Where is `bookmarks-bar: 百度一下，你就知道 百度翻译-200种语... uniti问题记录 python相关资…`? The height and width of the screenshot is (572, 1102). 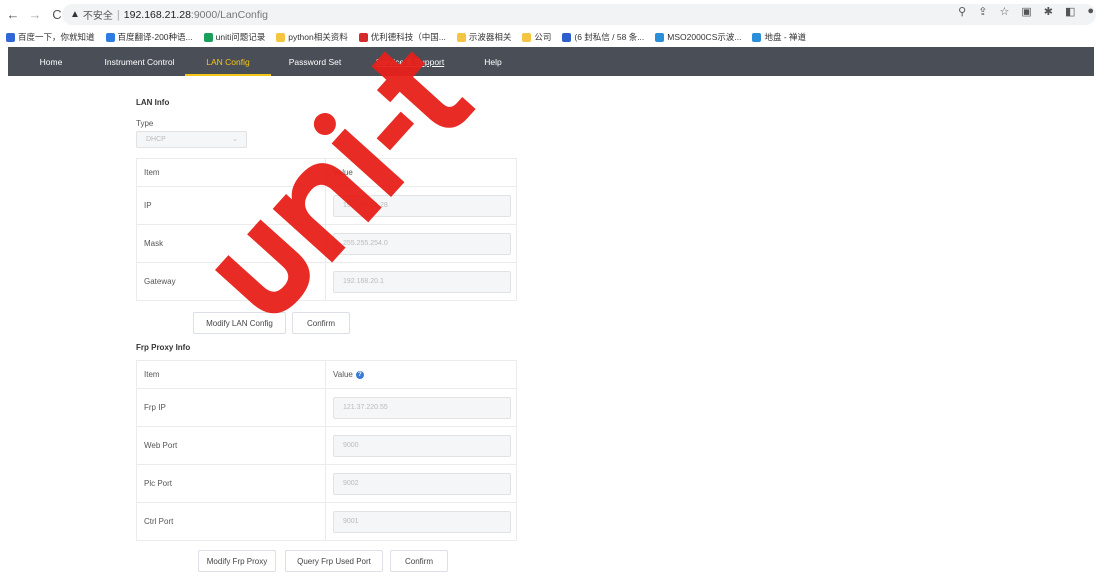
bookmarks-bar: 百度一下，你就知道 百度翻译-200种语... uniti问题记录 python相关资… is located at coordinates (551, 37).